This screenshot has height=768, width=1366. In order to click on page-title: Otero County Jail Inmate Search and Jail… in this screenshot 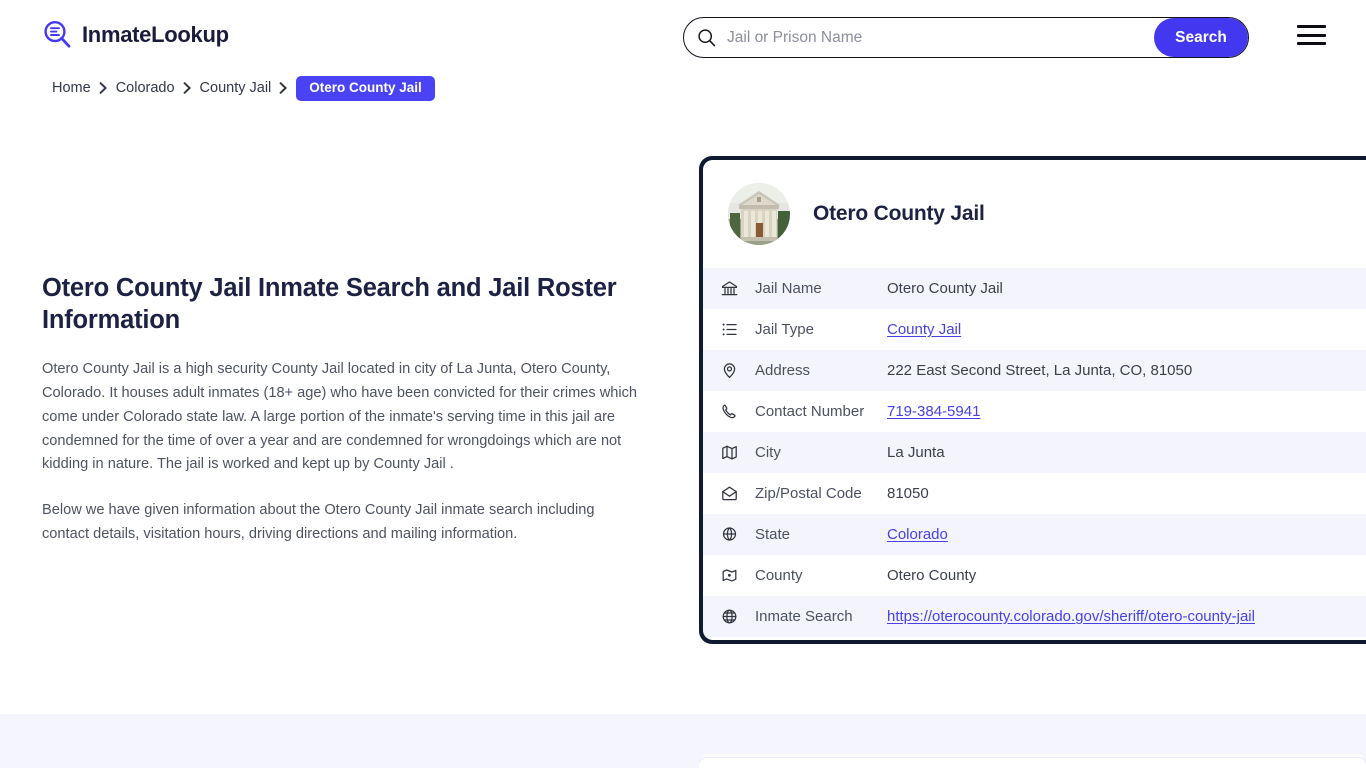, I will do `click(329, 304)`.